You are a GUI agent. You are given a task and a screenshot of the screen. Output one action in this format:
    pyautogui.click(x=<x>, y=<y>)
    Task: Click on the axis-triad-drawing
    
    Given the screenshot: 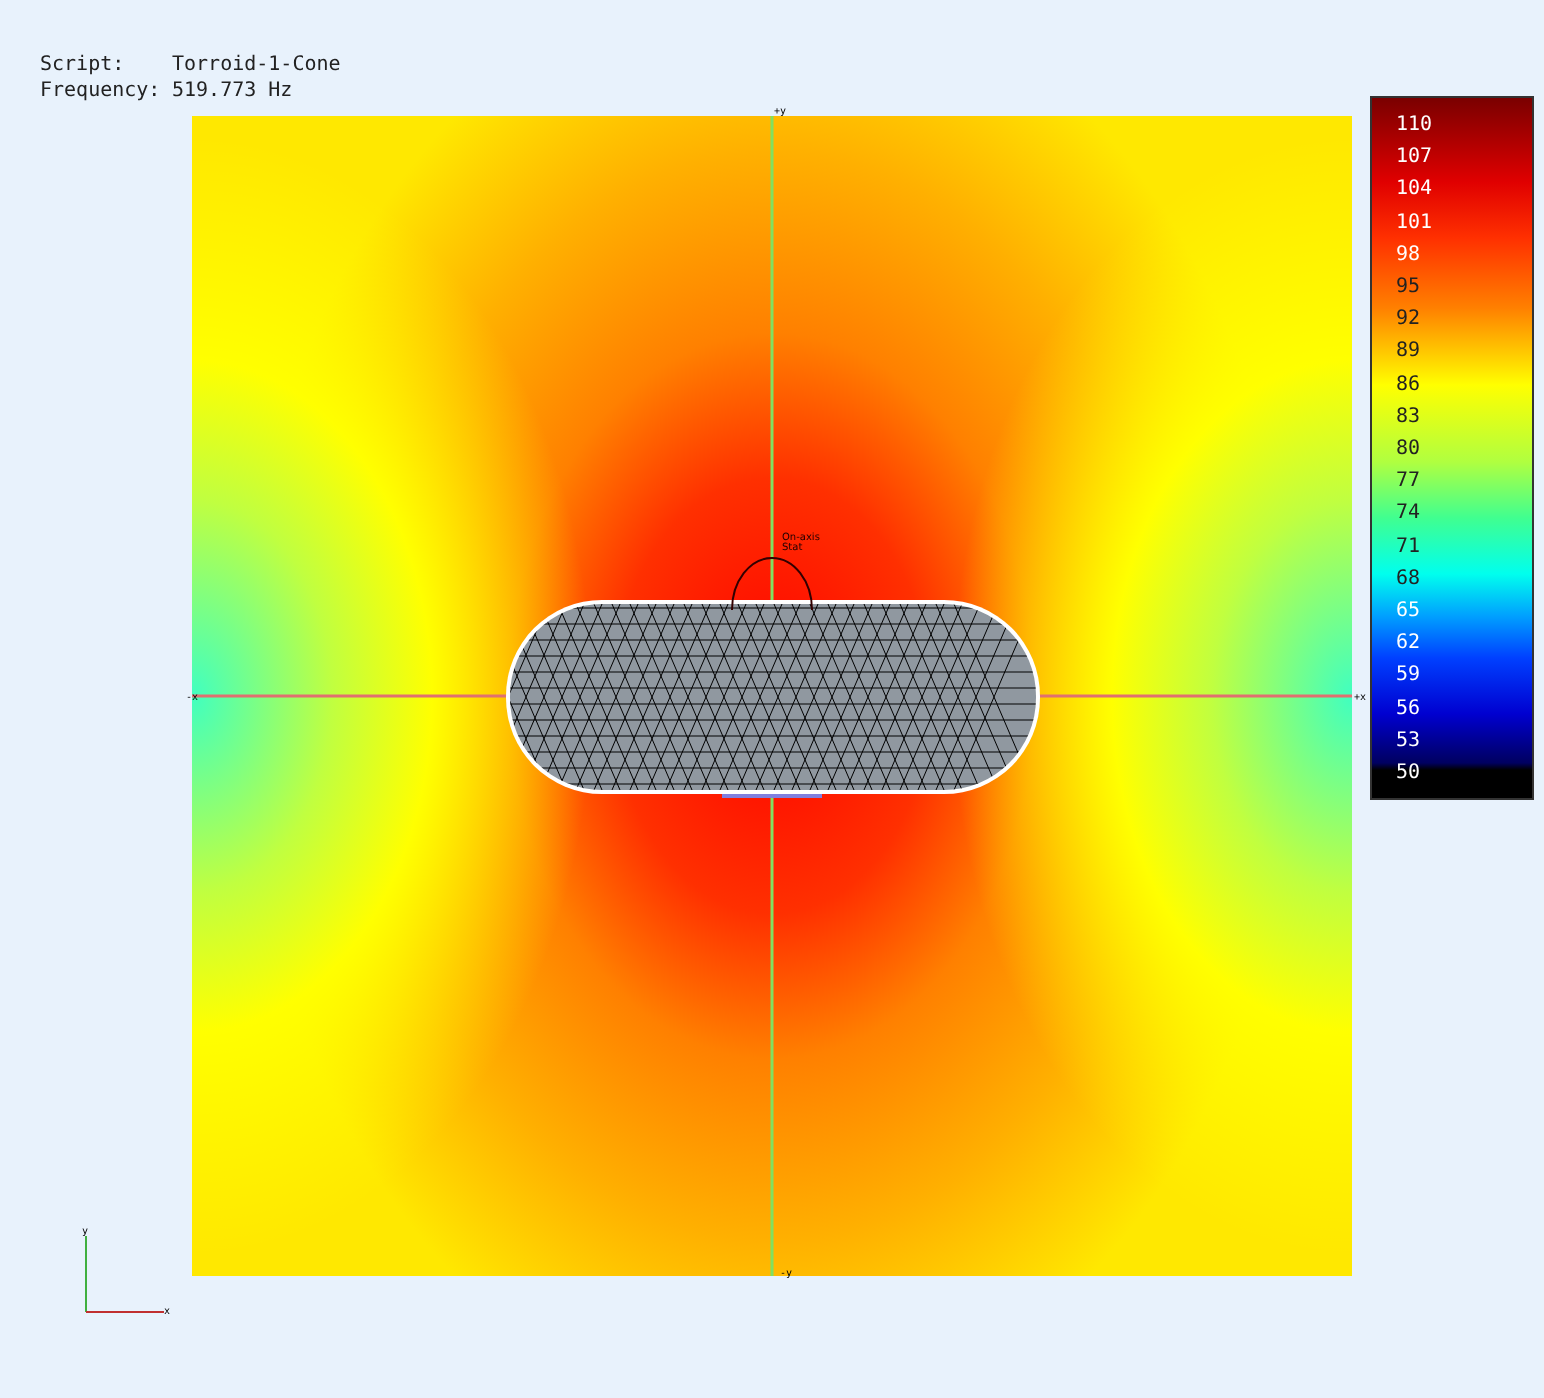 What is the action you would take?
    pyautogui.click(x=125, y=1274)
    